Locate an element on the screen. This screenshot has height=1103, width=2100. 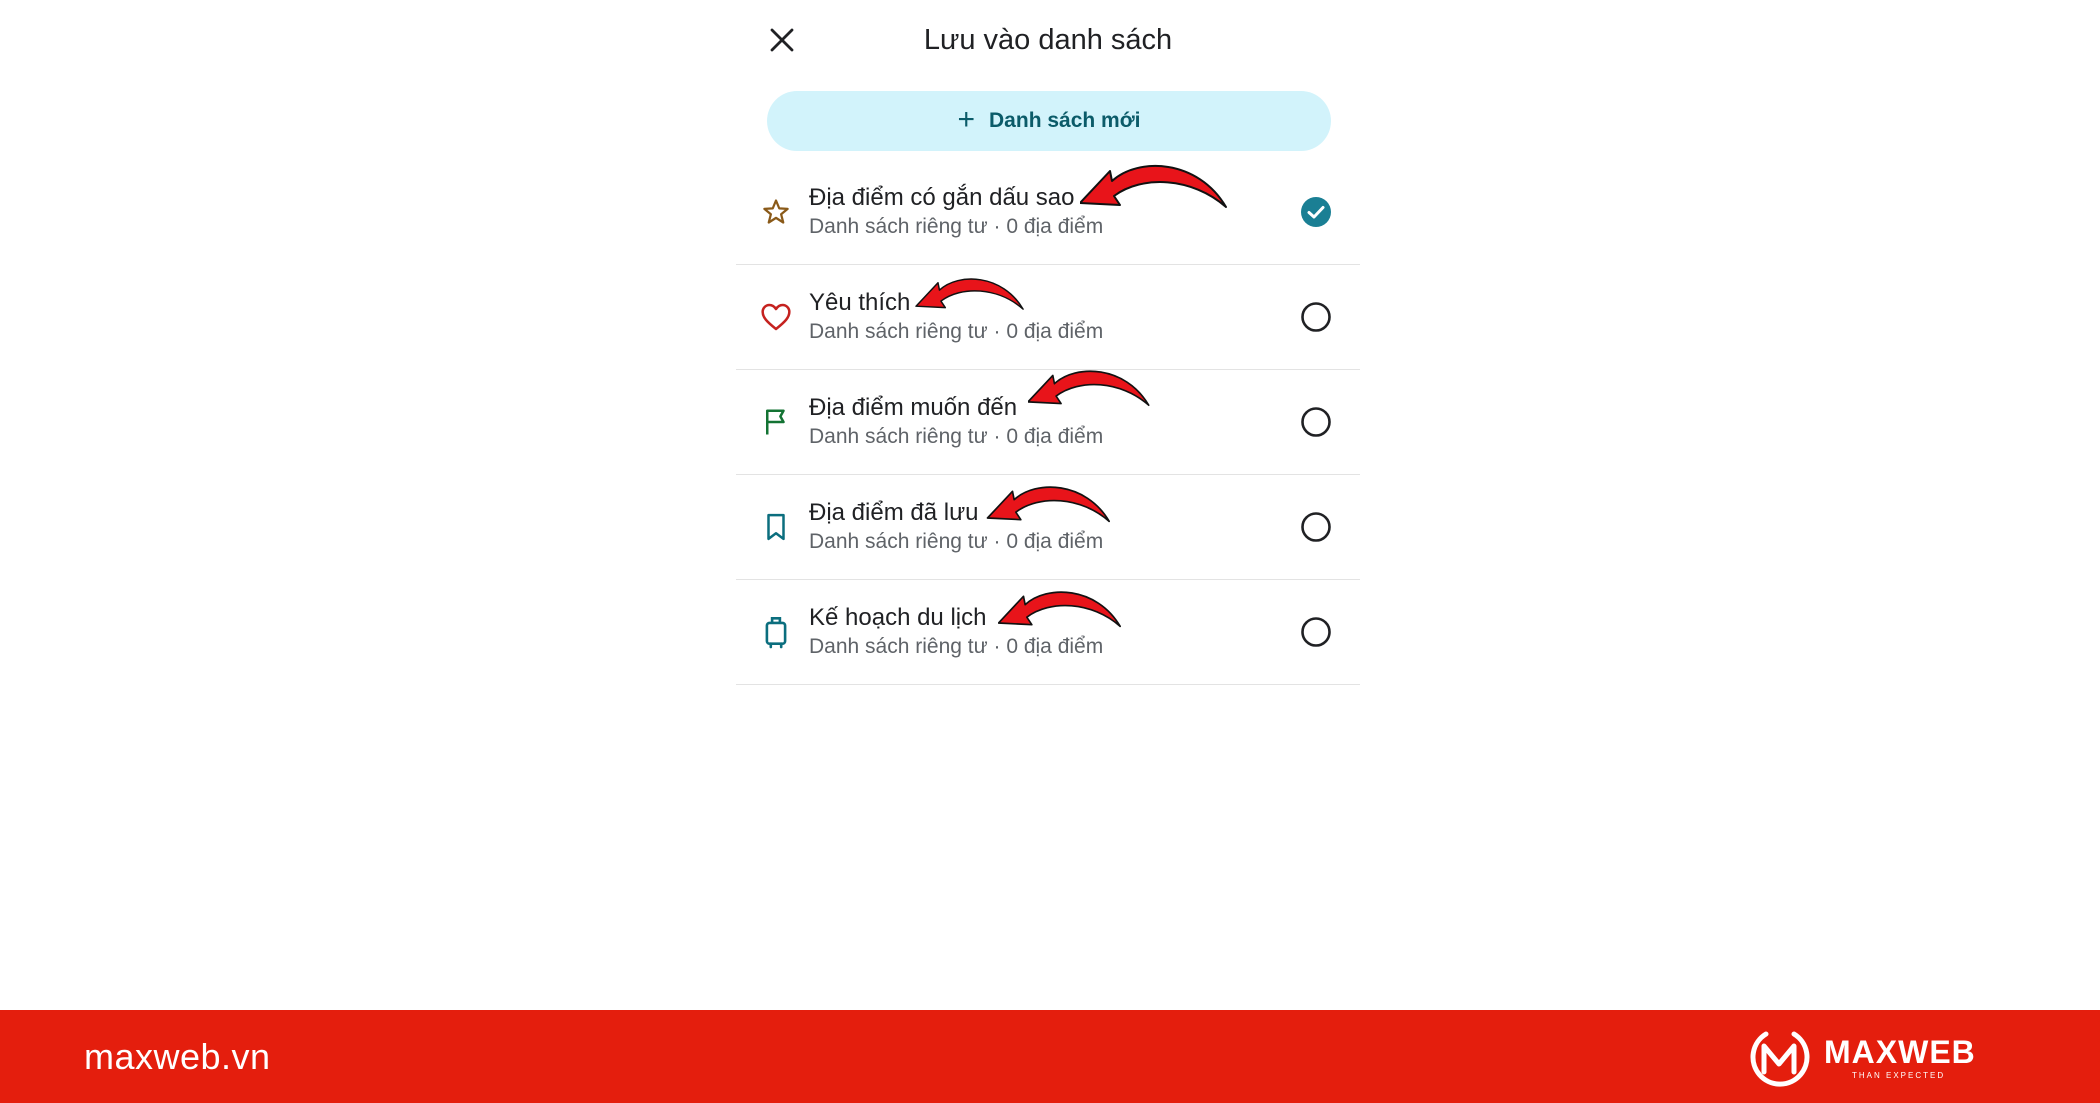
brand-logo: MAXWEB THAN EXPECTED is located at coordinates (1866, 1057).